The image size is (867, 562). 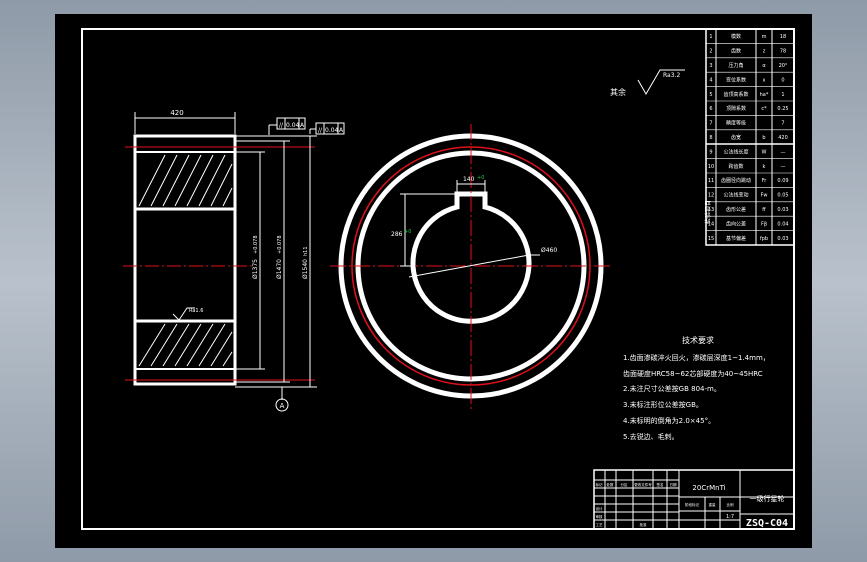 What do you see at coordinates (713, 504) in the screenshot?
I see `title-block-small-label: 重量` at bounding box center [713, 504].